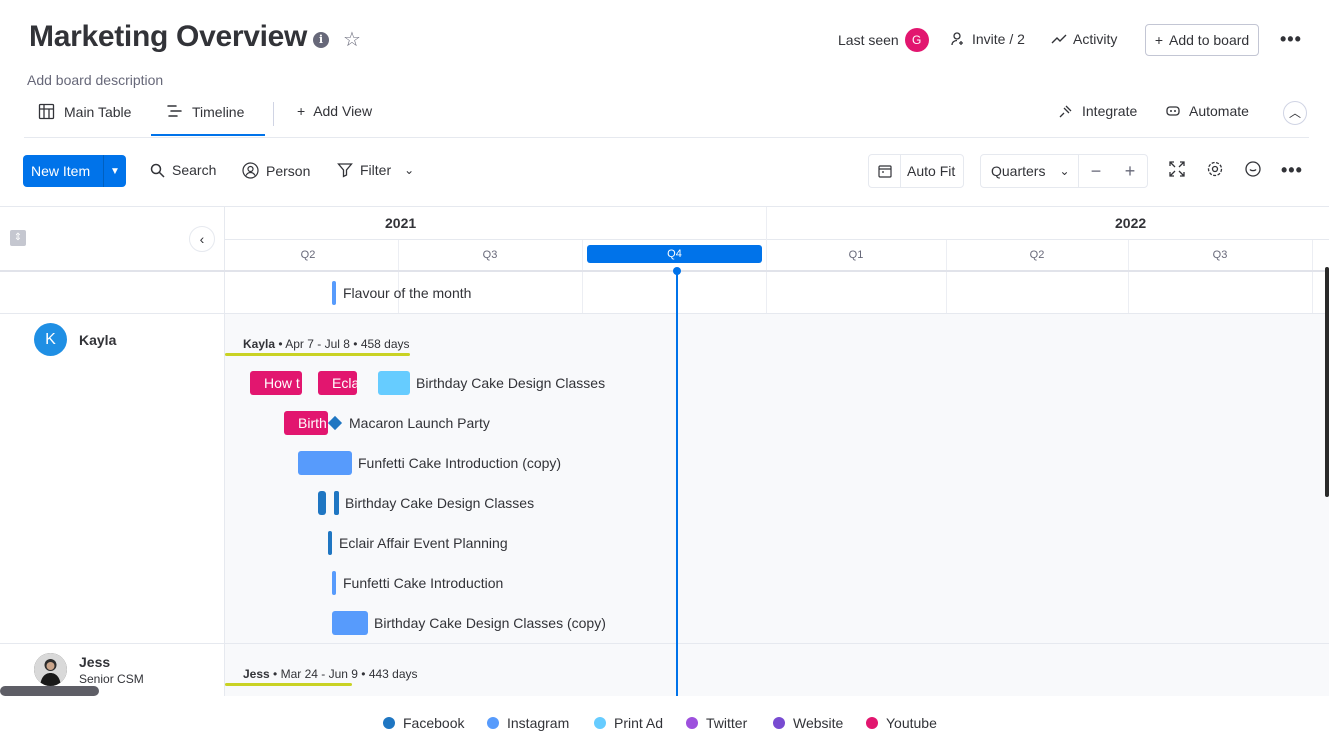  I want to click on summary-days: 443 days, so click(393, 674).